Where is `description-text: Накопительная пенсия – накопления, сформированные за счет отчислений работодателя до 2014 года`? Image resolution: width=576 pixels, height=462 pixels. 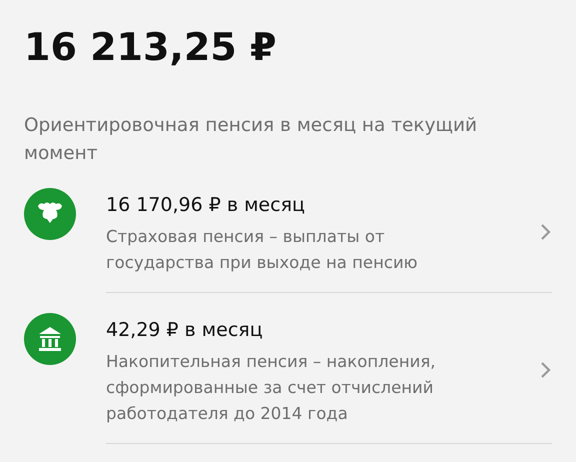 description-text: Накопительная пенсия – накопления, сформированные за счет отчислений работодателя до 2014 года is located at coordinates (271, 388).